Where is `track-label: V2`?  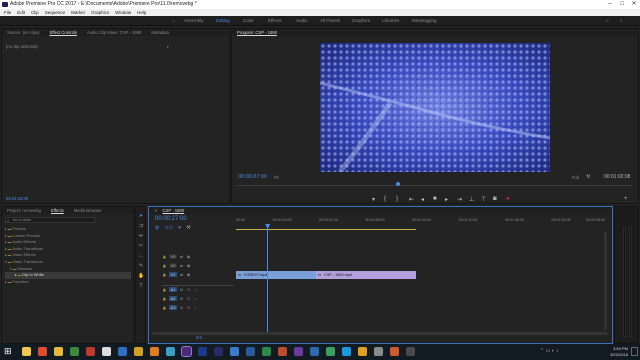 track-label: V2 is located at coordinates (173, 265).